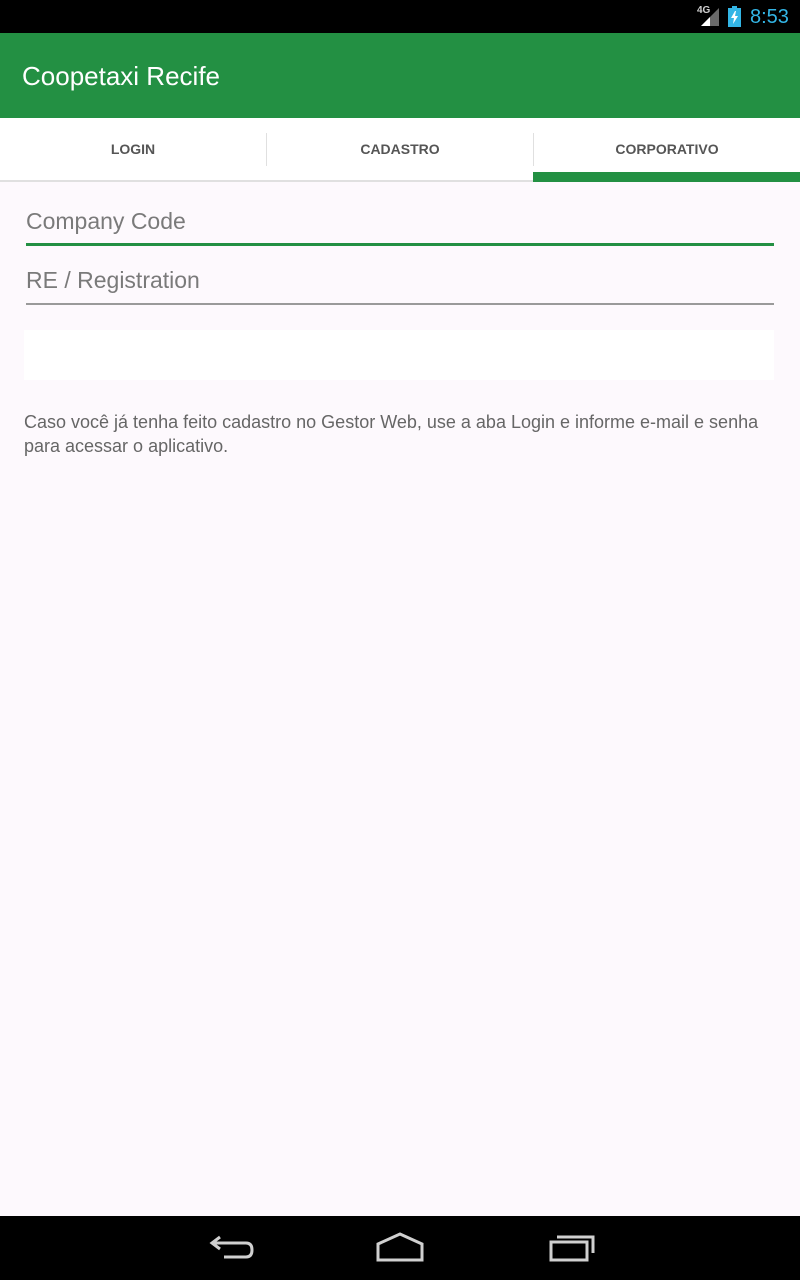  Describe the element at coordinates (121, 76) in the screenshot. I see `app-title: Coopetaxi Recife` at that location.